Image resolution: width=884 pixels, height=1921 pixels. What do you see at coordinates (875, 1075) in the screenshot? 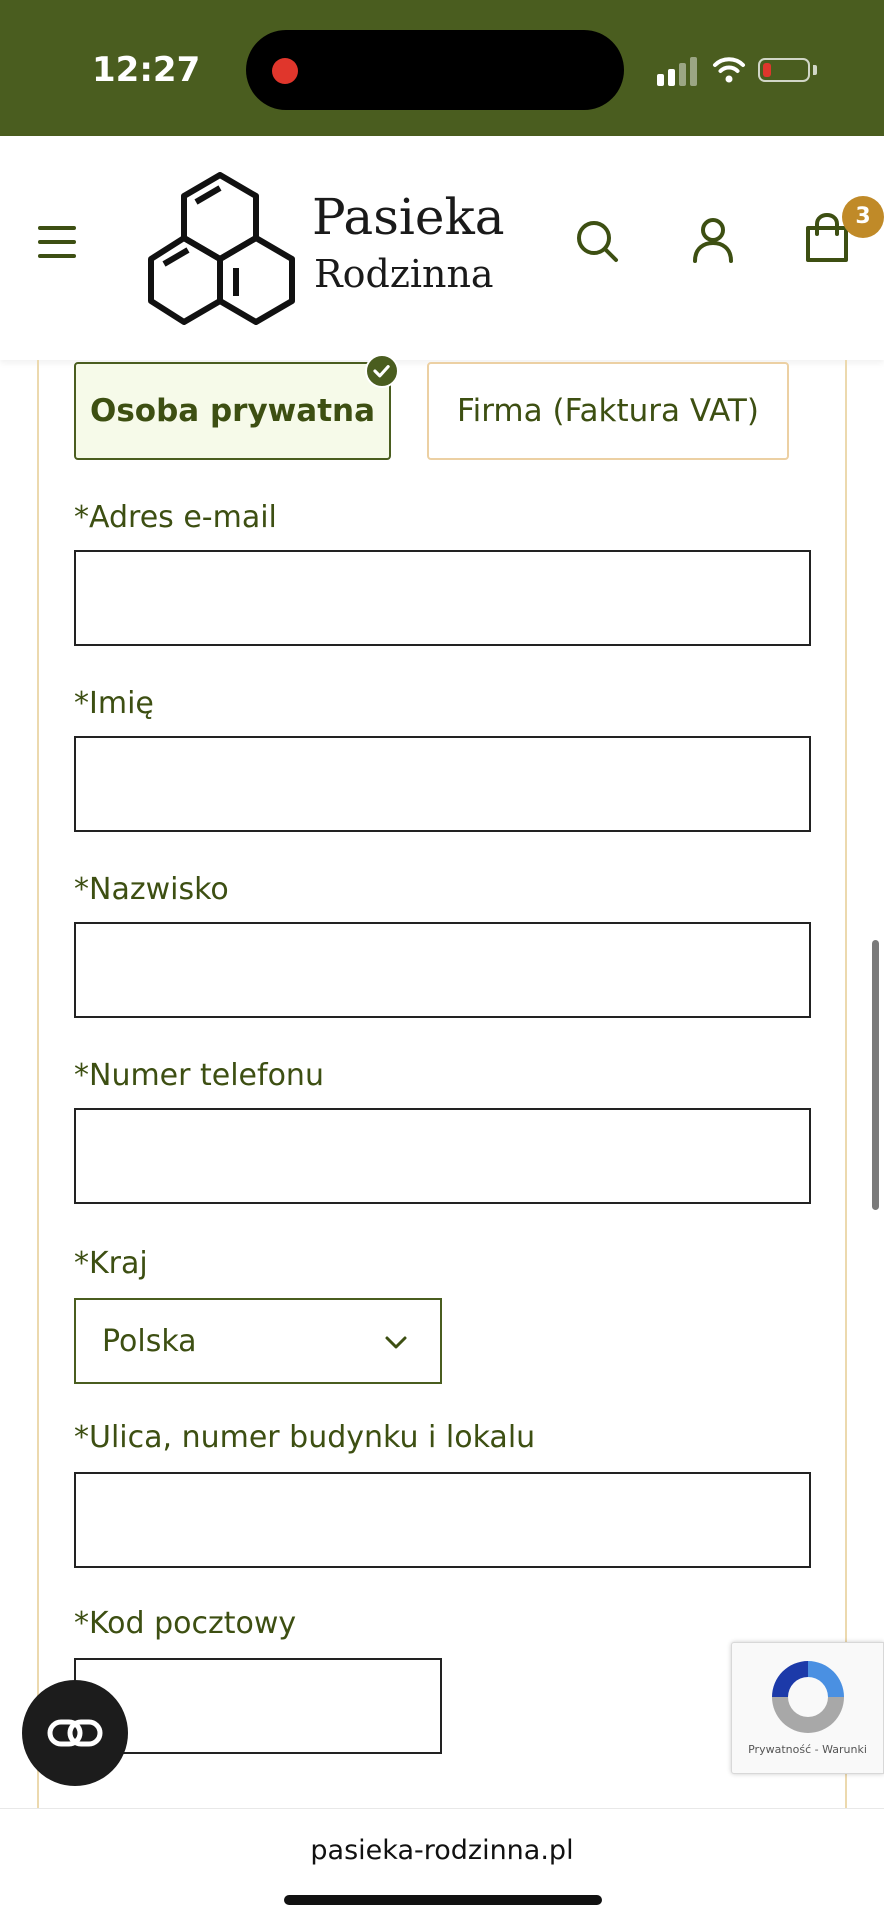
I see `scrollbar` at bounding box center [875, 1075].